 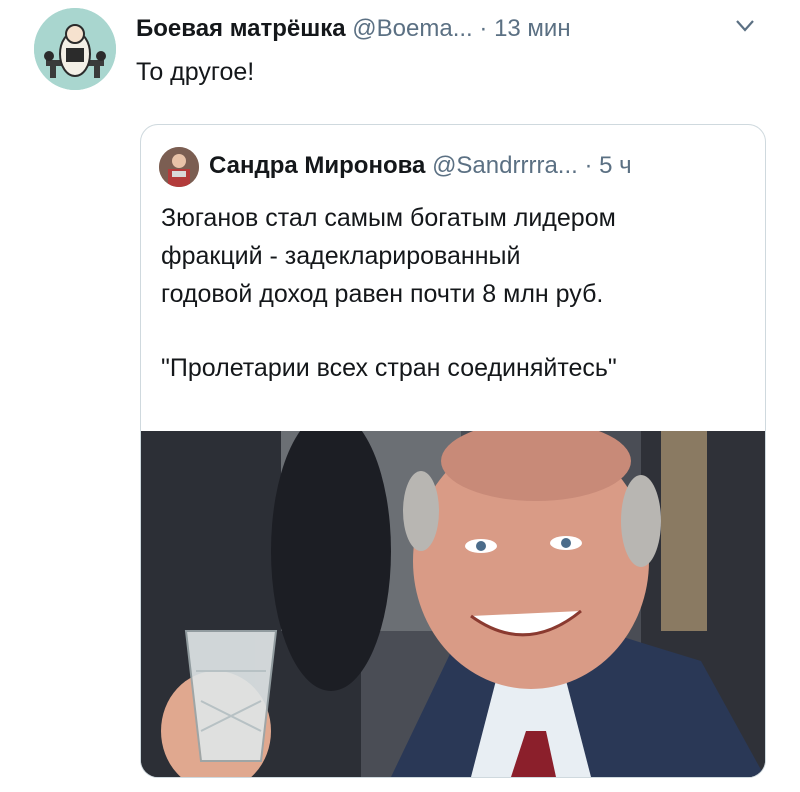 I want to click on quoted-text-line: годовой доход равен почти 8 млн руб., so click(x=382, y=294).